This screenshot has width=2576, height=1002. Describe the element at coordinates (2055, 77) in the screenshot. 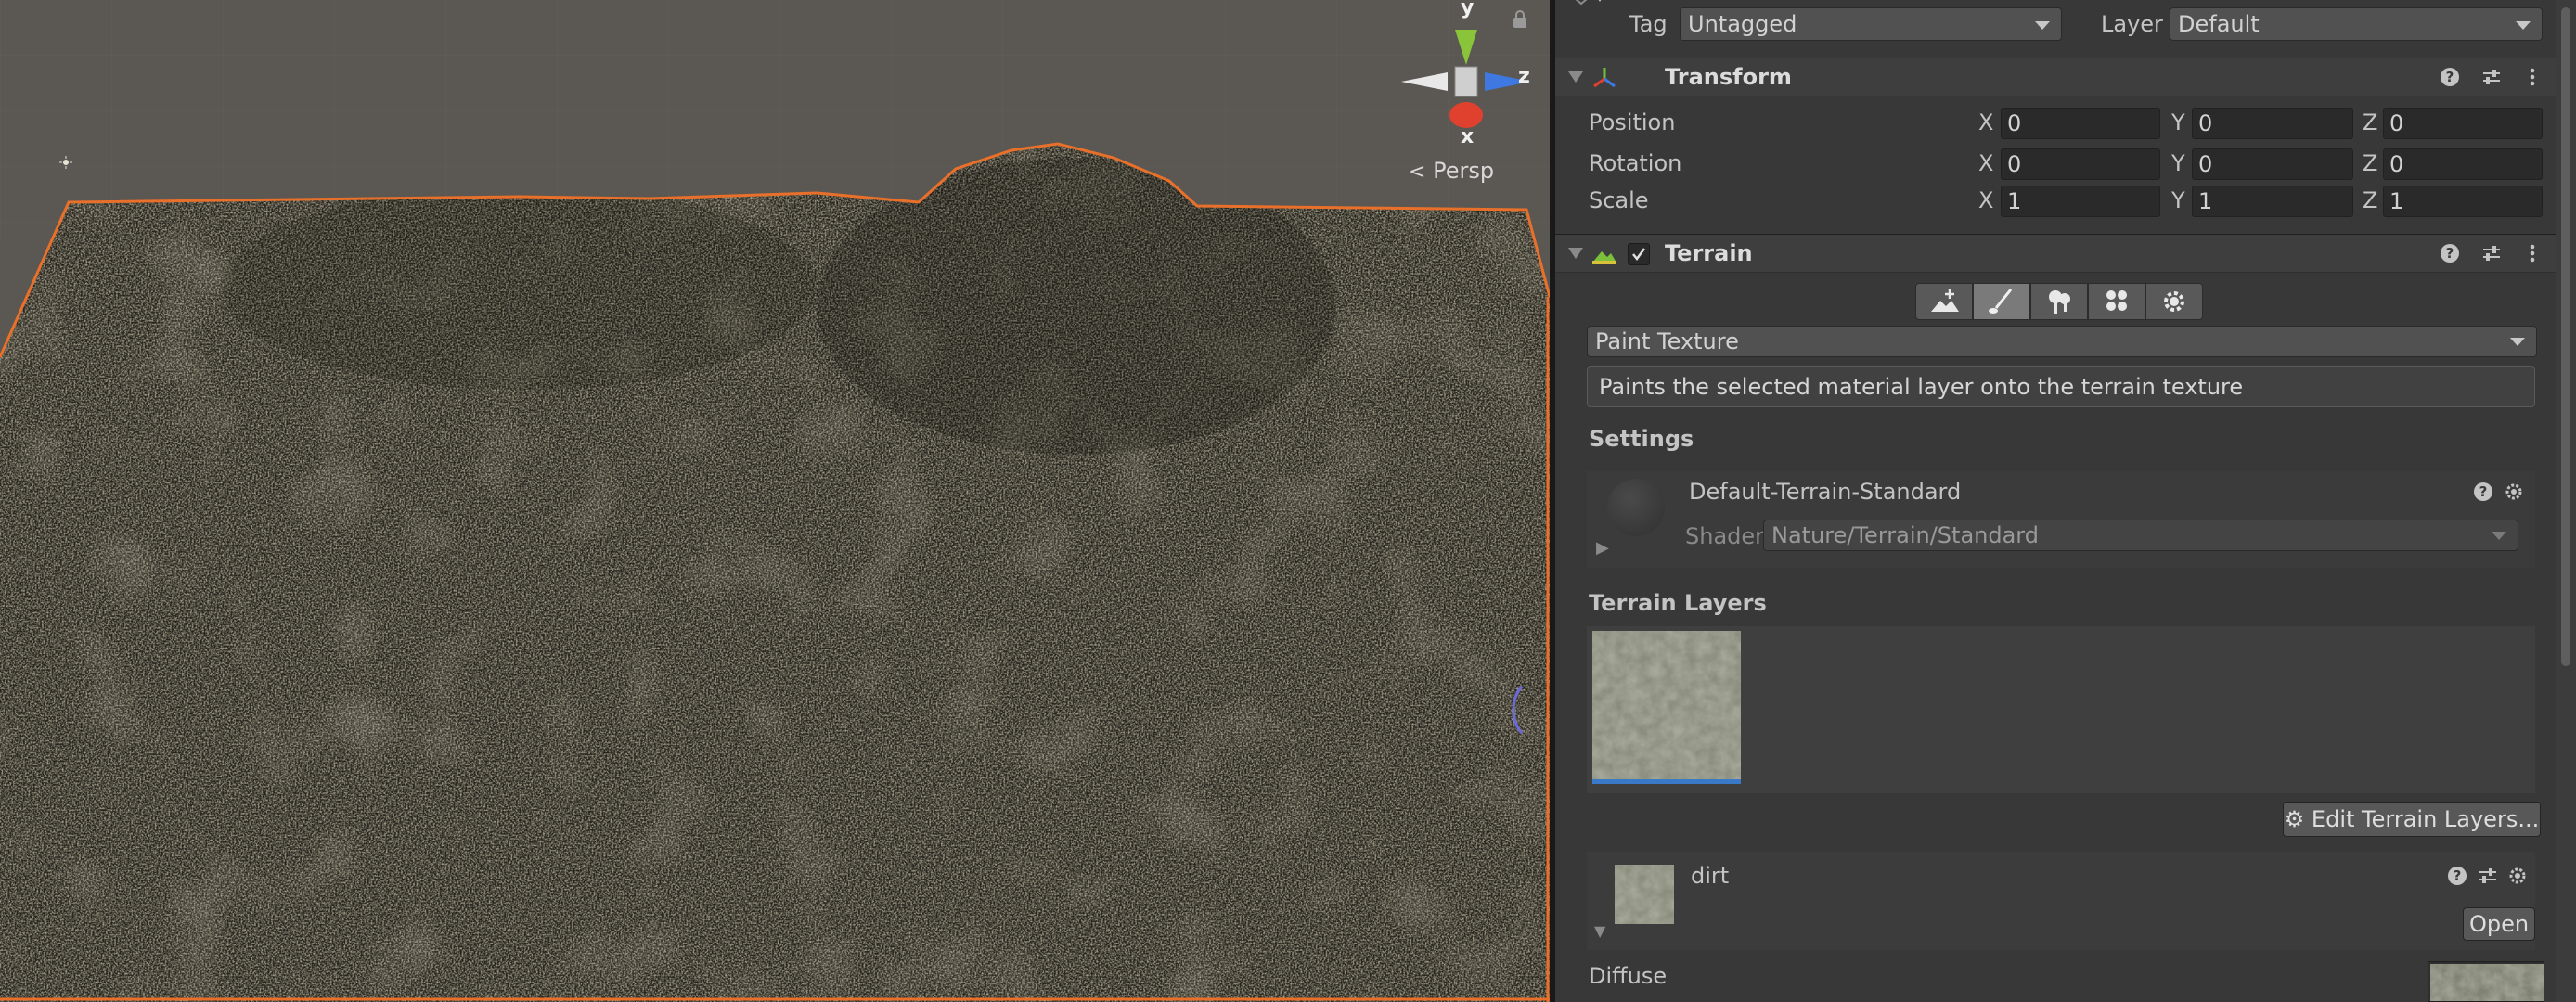

I see `transform-header: Transform ?` at that location.